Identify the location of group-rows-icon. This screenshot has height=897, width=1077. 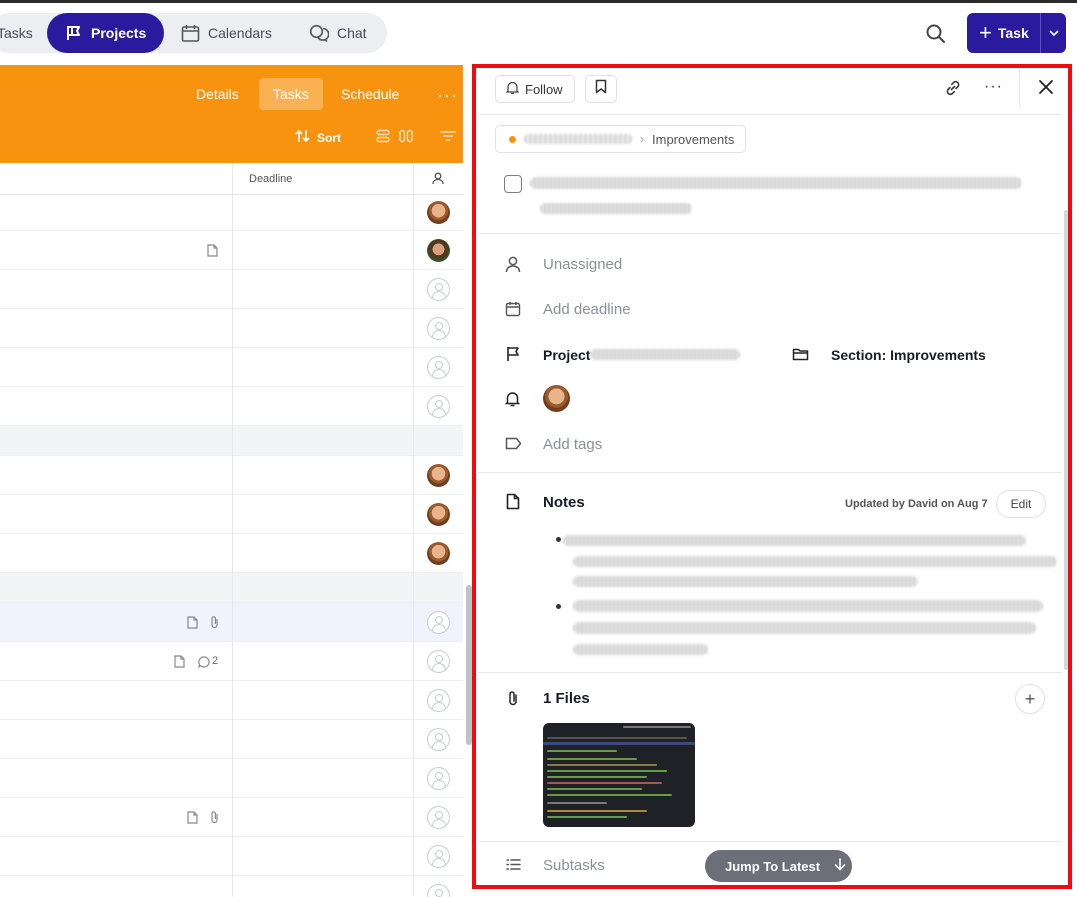
(383, 138).